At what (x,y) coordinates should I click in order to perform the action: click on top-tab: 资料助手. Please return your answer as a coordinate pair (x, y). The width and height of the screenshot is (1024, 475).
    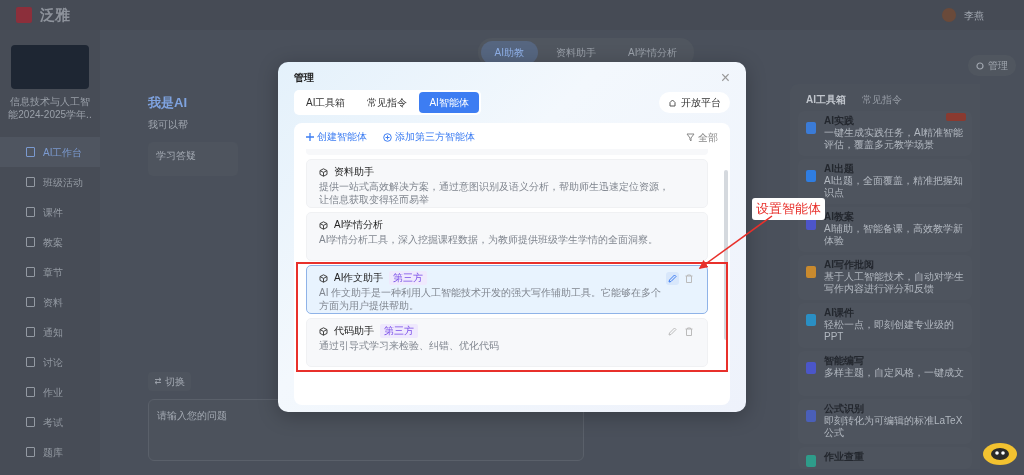
    Looking at the image, I should click on (576, 52).